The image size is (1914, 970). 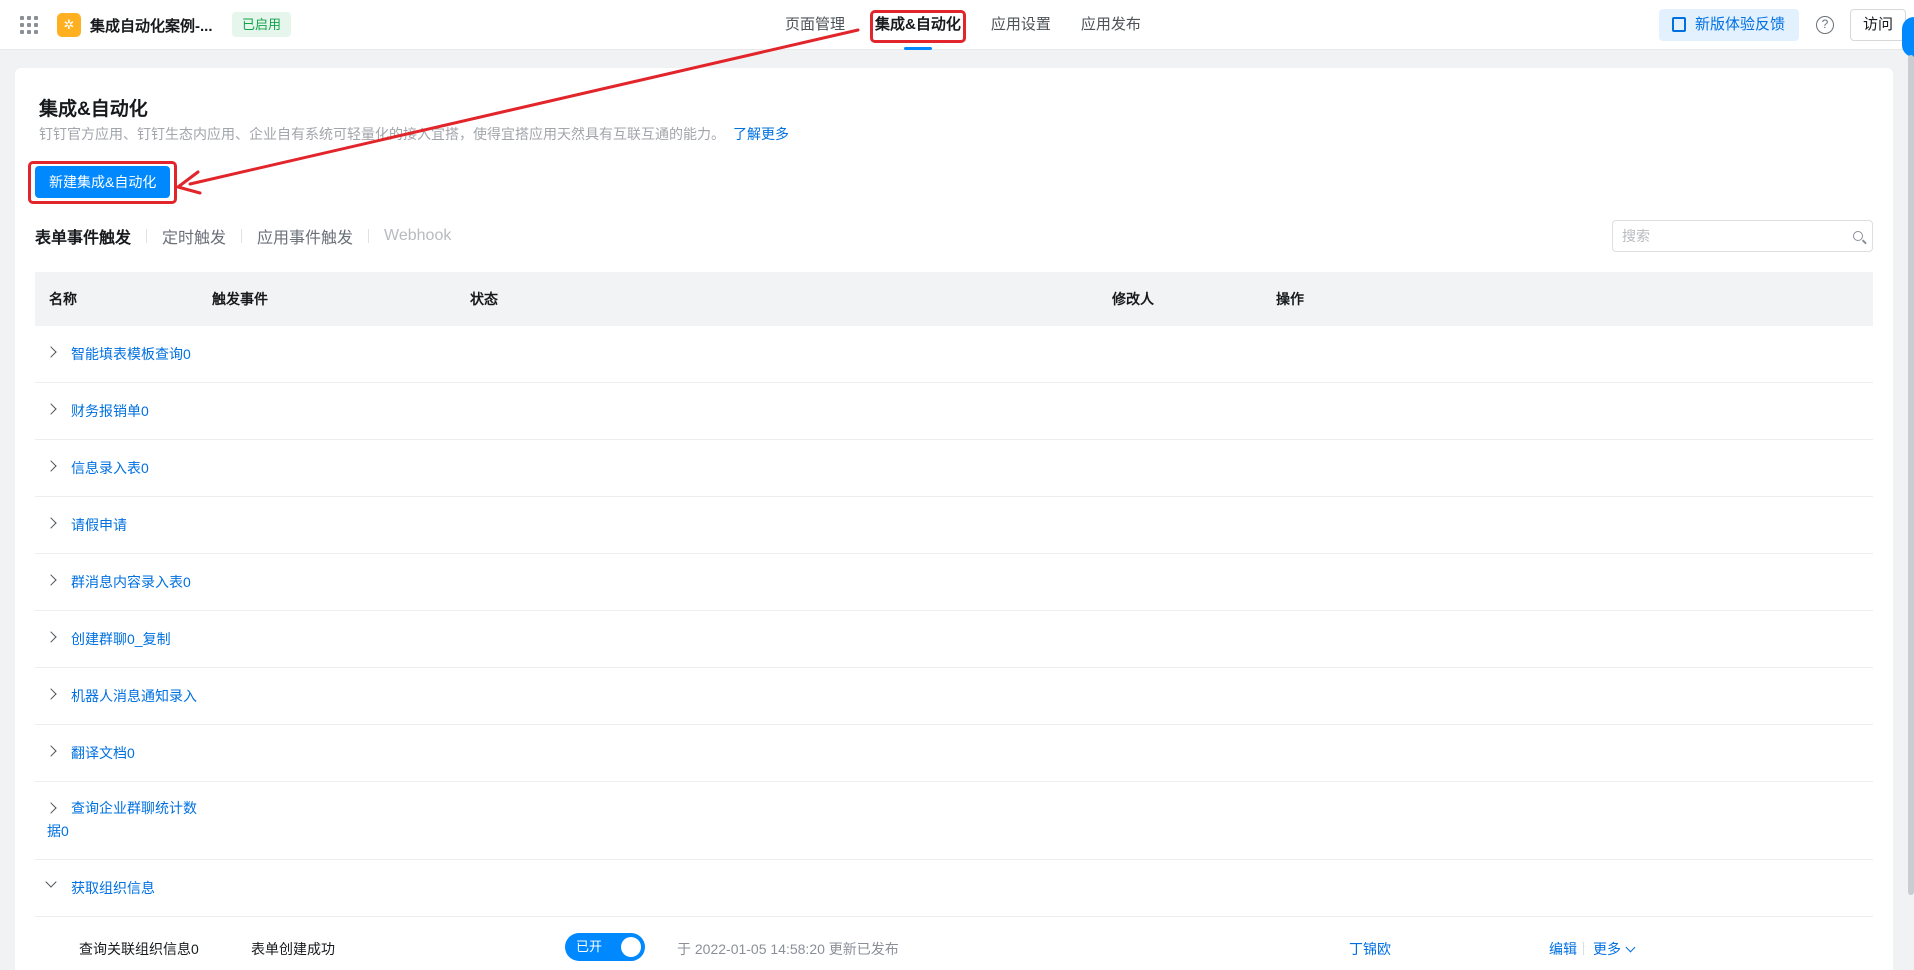 What do you see at coordinates (1908, 37) in the screenshot?
I see `avatar` at bounding box center [1908, 37].